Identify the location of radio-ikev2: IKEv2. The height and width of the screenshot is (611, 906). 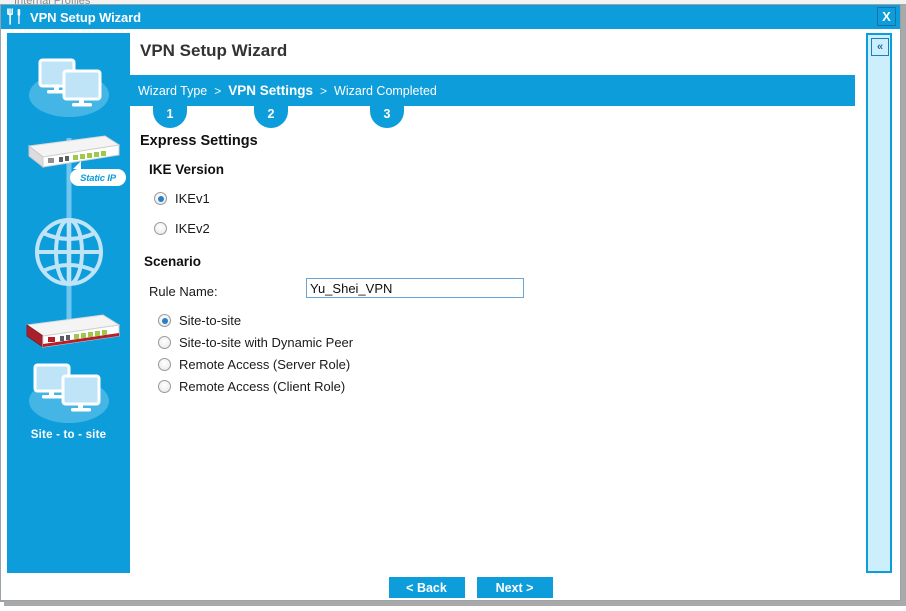
(182, 228).